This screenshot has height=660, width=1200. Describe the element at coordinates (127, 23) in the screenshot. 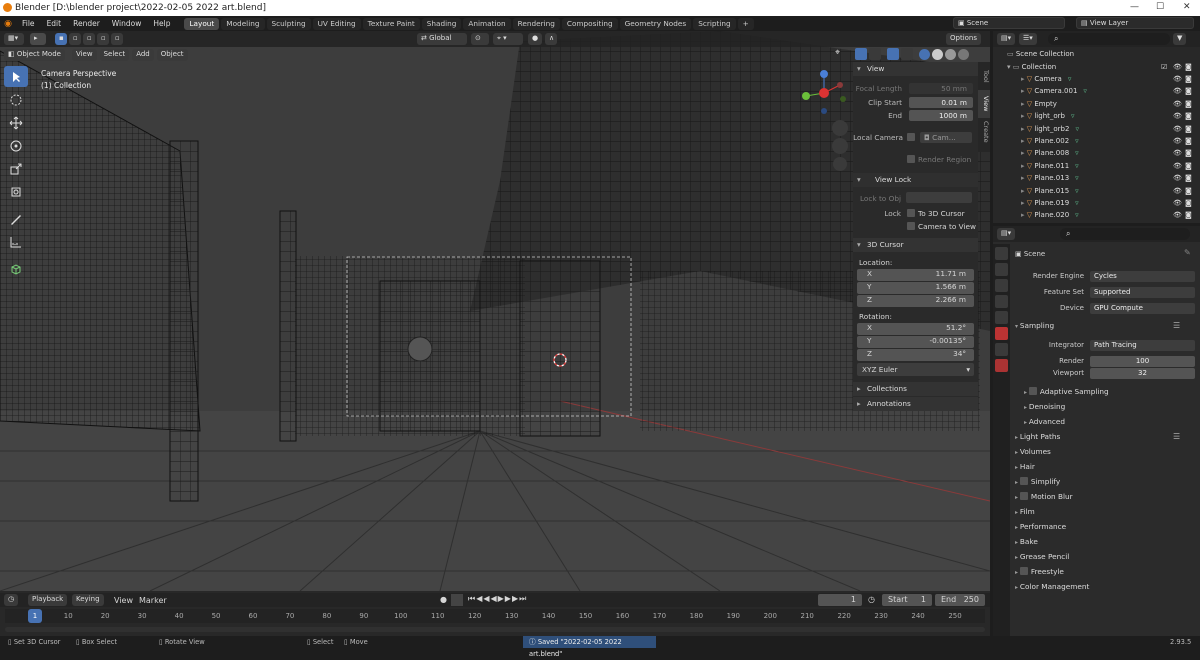

I see `menu-window: Window` at that location.